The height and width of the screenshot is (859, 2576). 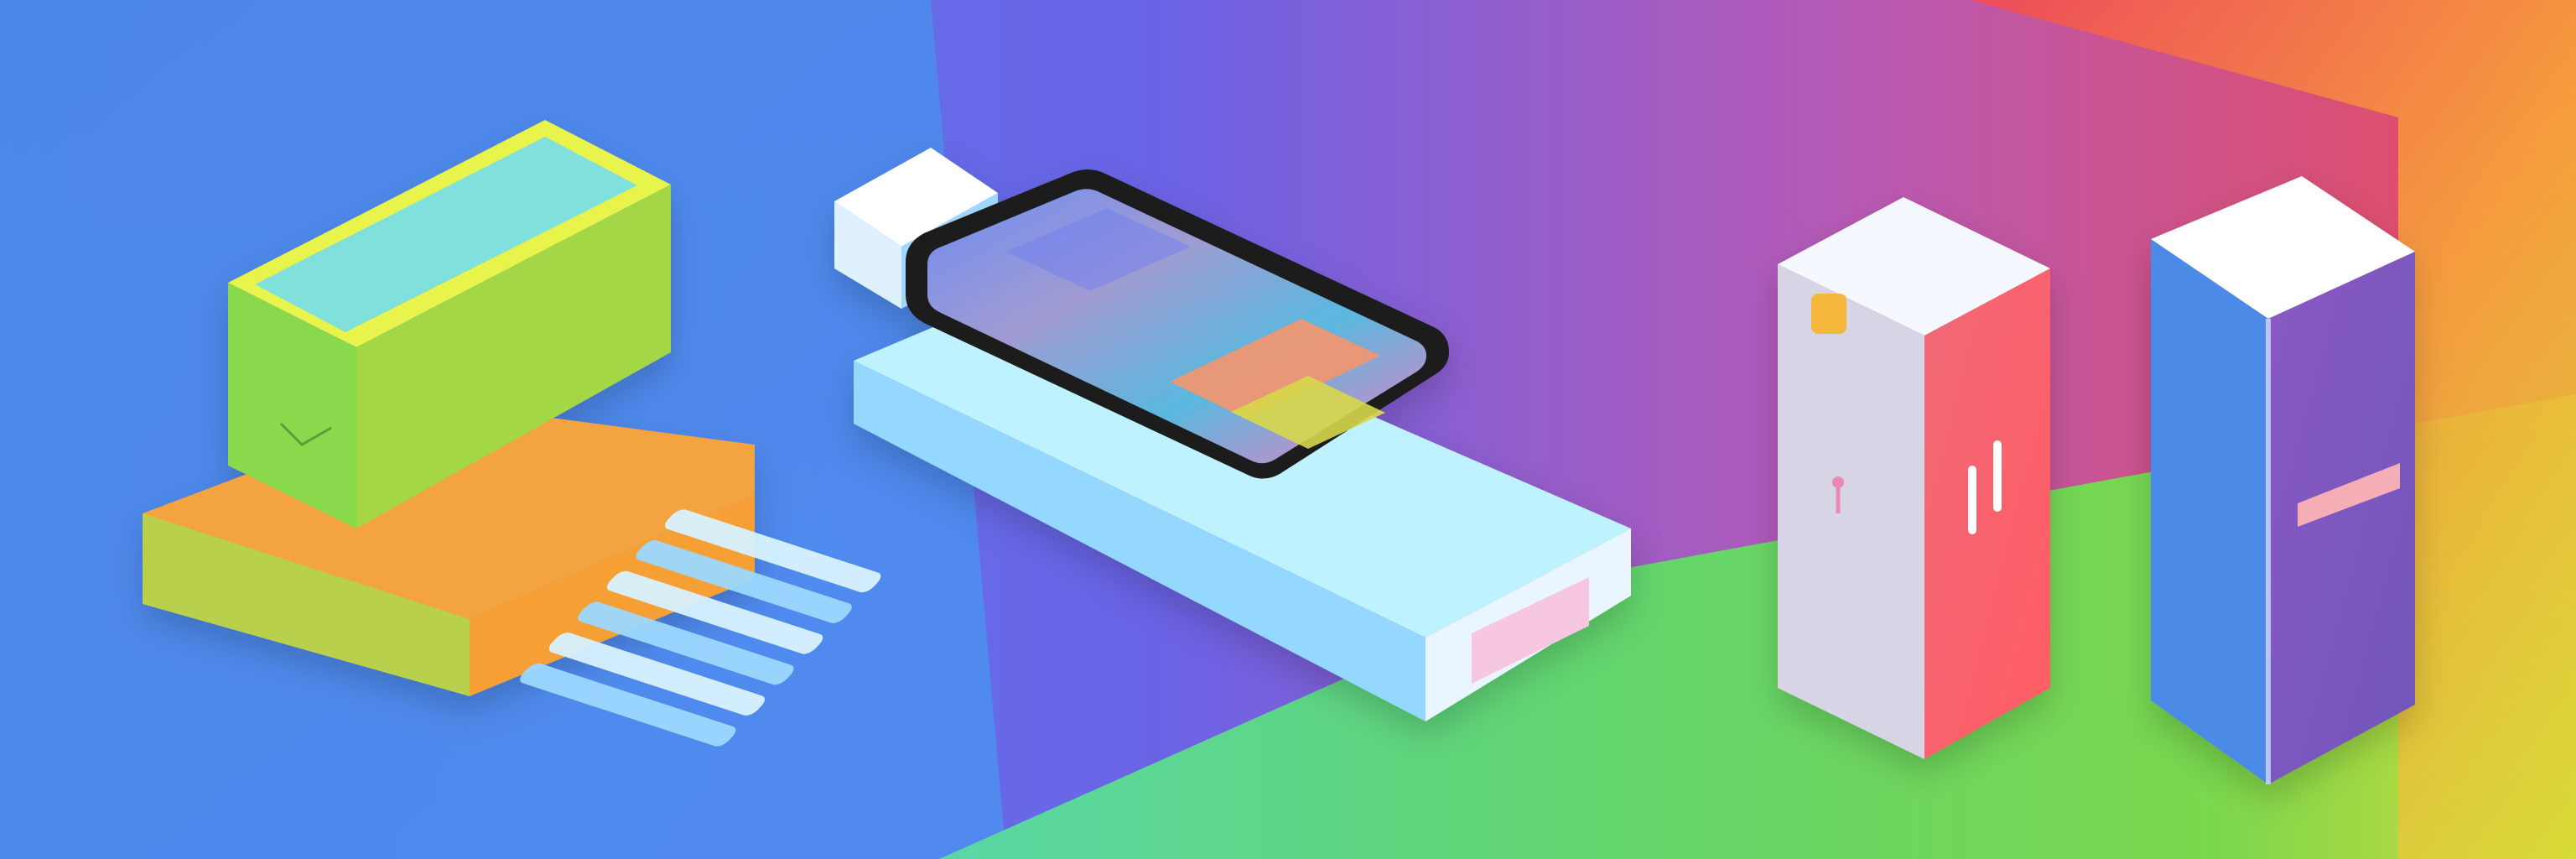 I want to click on left-cabinet-lock-icon, so click(x=1838, y=482).